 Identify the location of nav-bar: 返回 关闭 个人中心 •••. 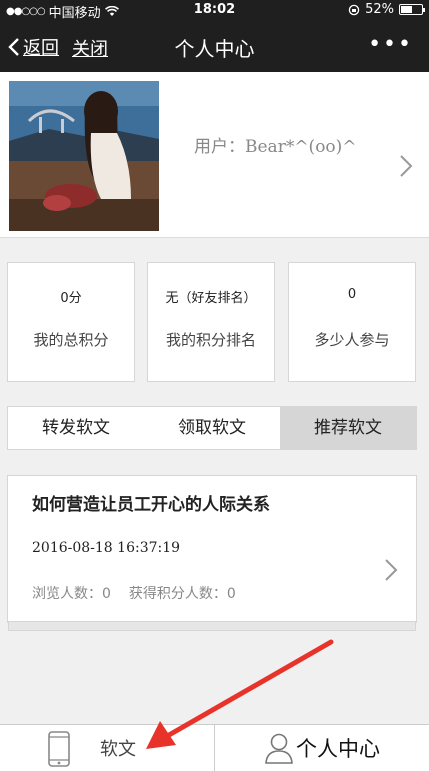
(214, 46).